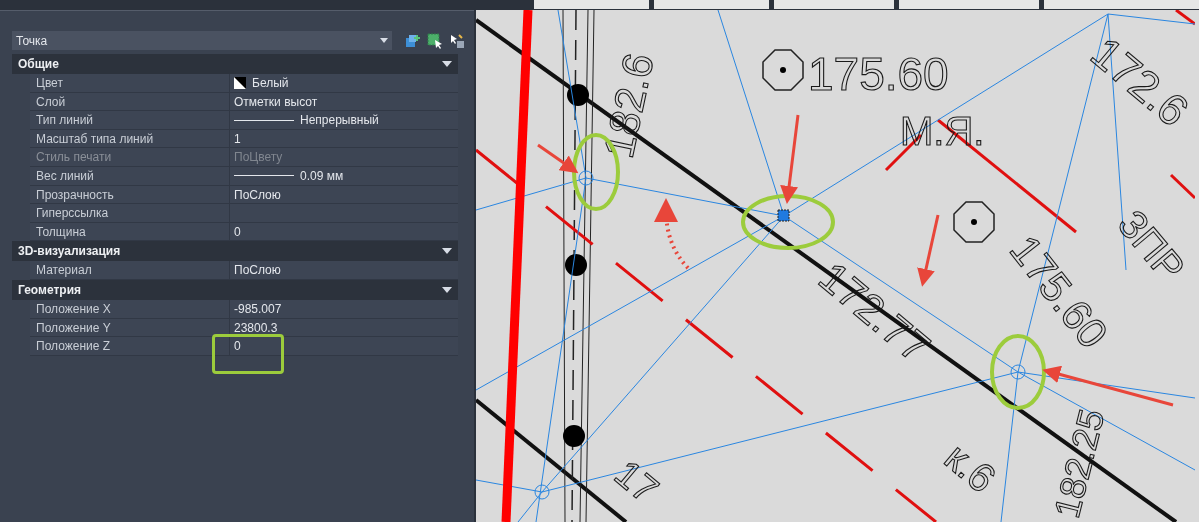  I want to click on elevation-label: 17, so click(636, 481).